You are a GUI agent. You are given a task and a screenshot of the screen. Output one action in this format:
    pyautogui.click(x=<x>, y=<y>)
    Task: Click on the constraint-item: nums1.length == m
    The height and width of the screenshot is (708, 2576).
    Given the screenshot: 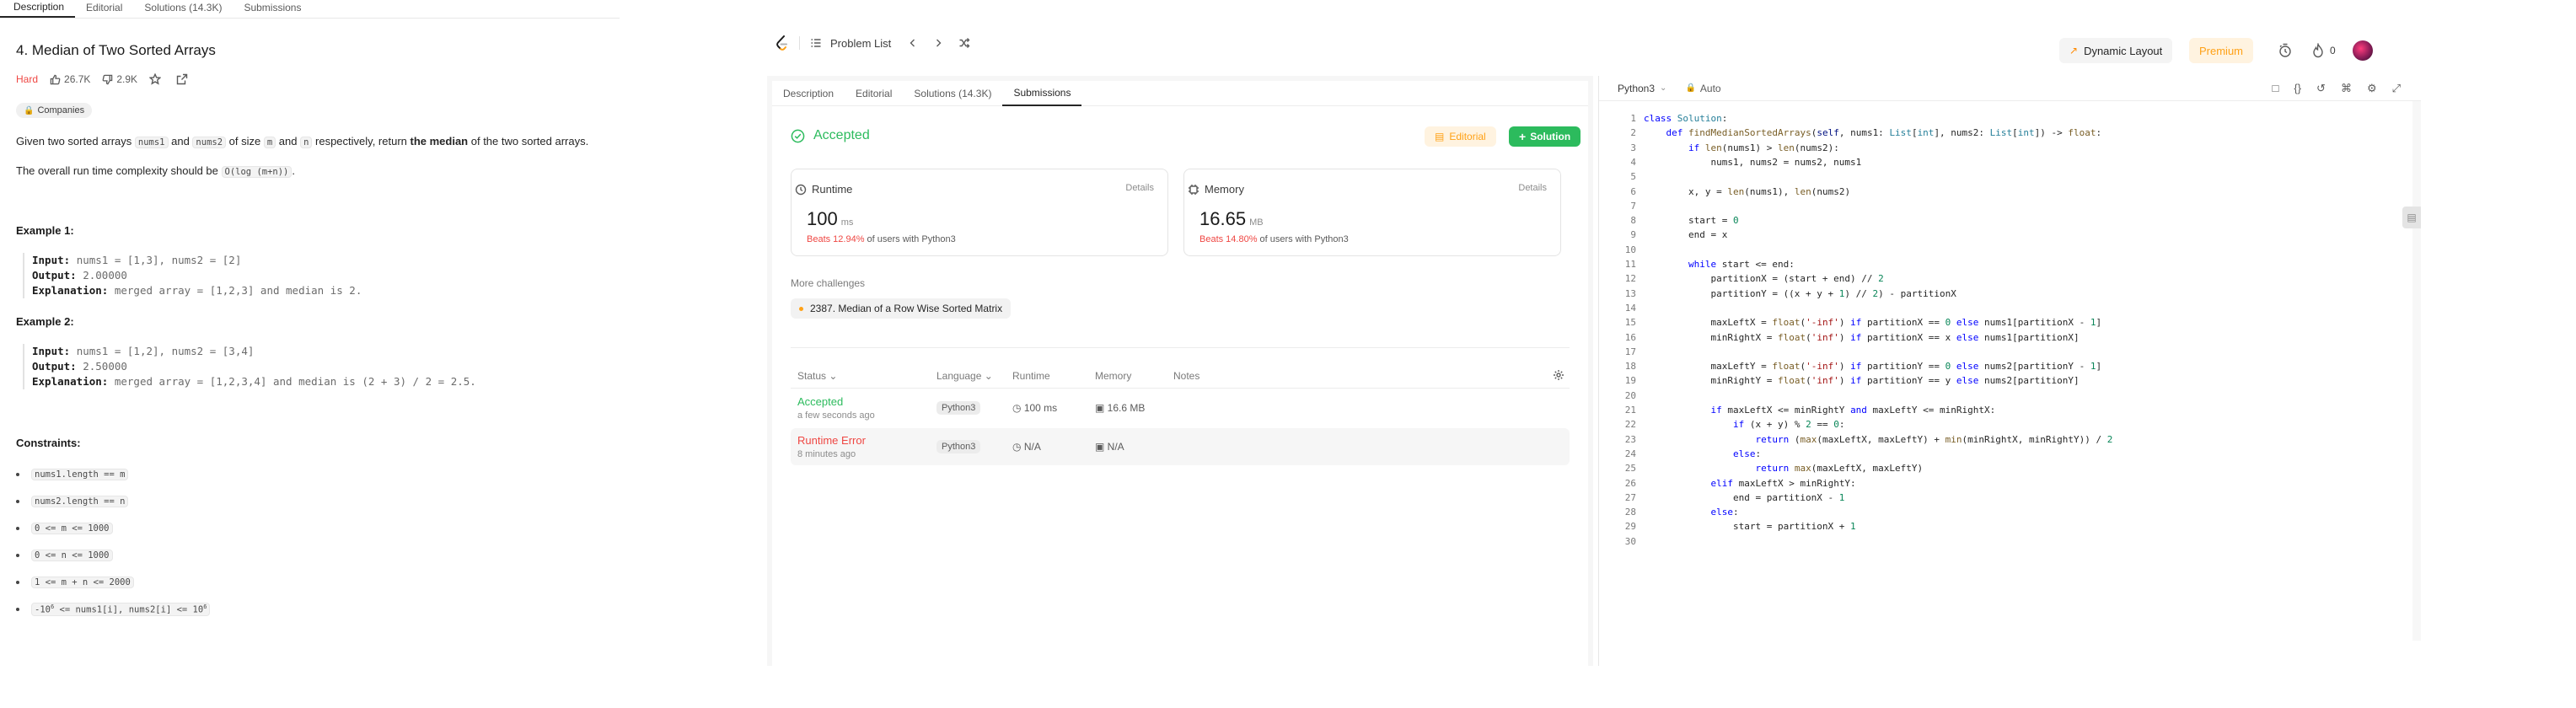 What is the action you would take?
    pyautogui.click(x=113, y=474)
    